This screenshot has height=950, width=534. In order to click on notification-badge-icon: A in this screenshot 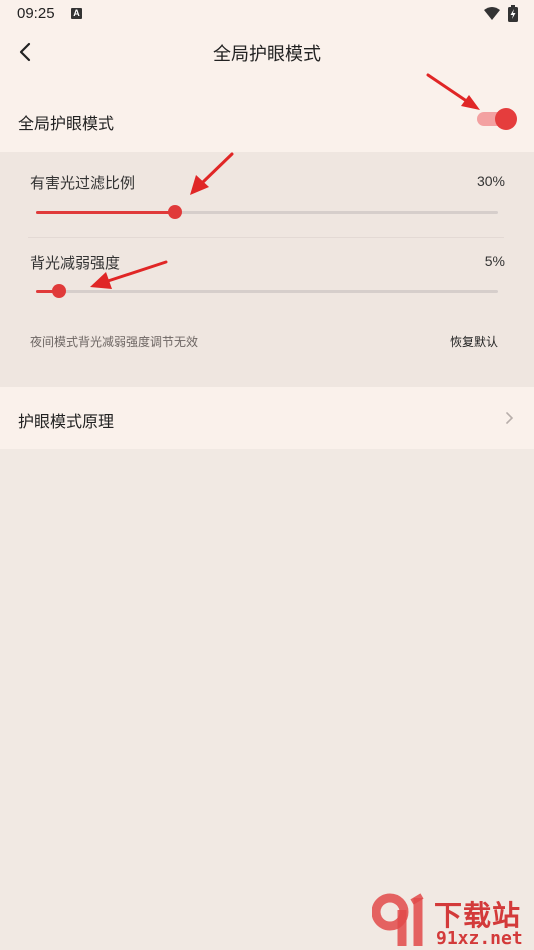, I will do `click(76, 13)`.